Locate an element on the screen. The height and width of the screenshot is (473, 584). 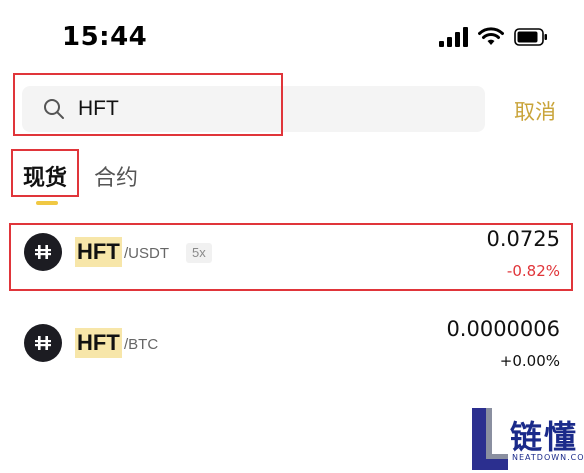
wifi-icon is located at coordinates (491, 36).